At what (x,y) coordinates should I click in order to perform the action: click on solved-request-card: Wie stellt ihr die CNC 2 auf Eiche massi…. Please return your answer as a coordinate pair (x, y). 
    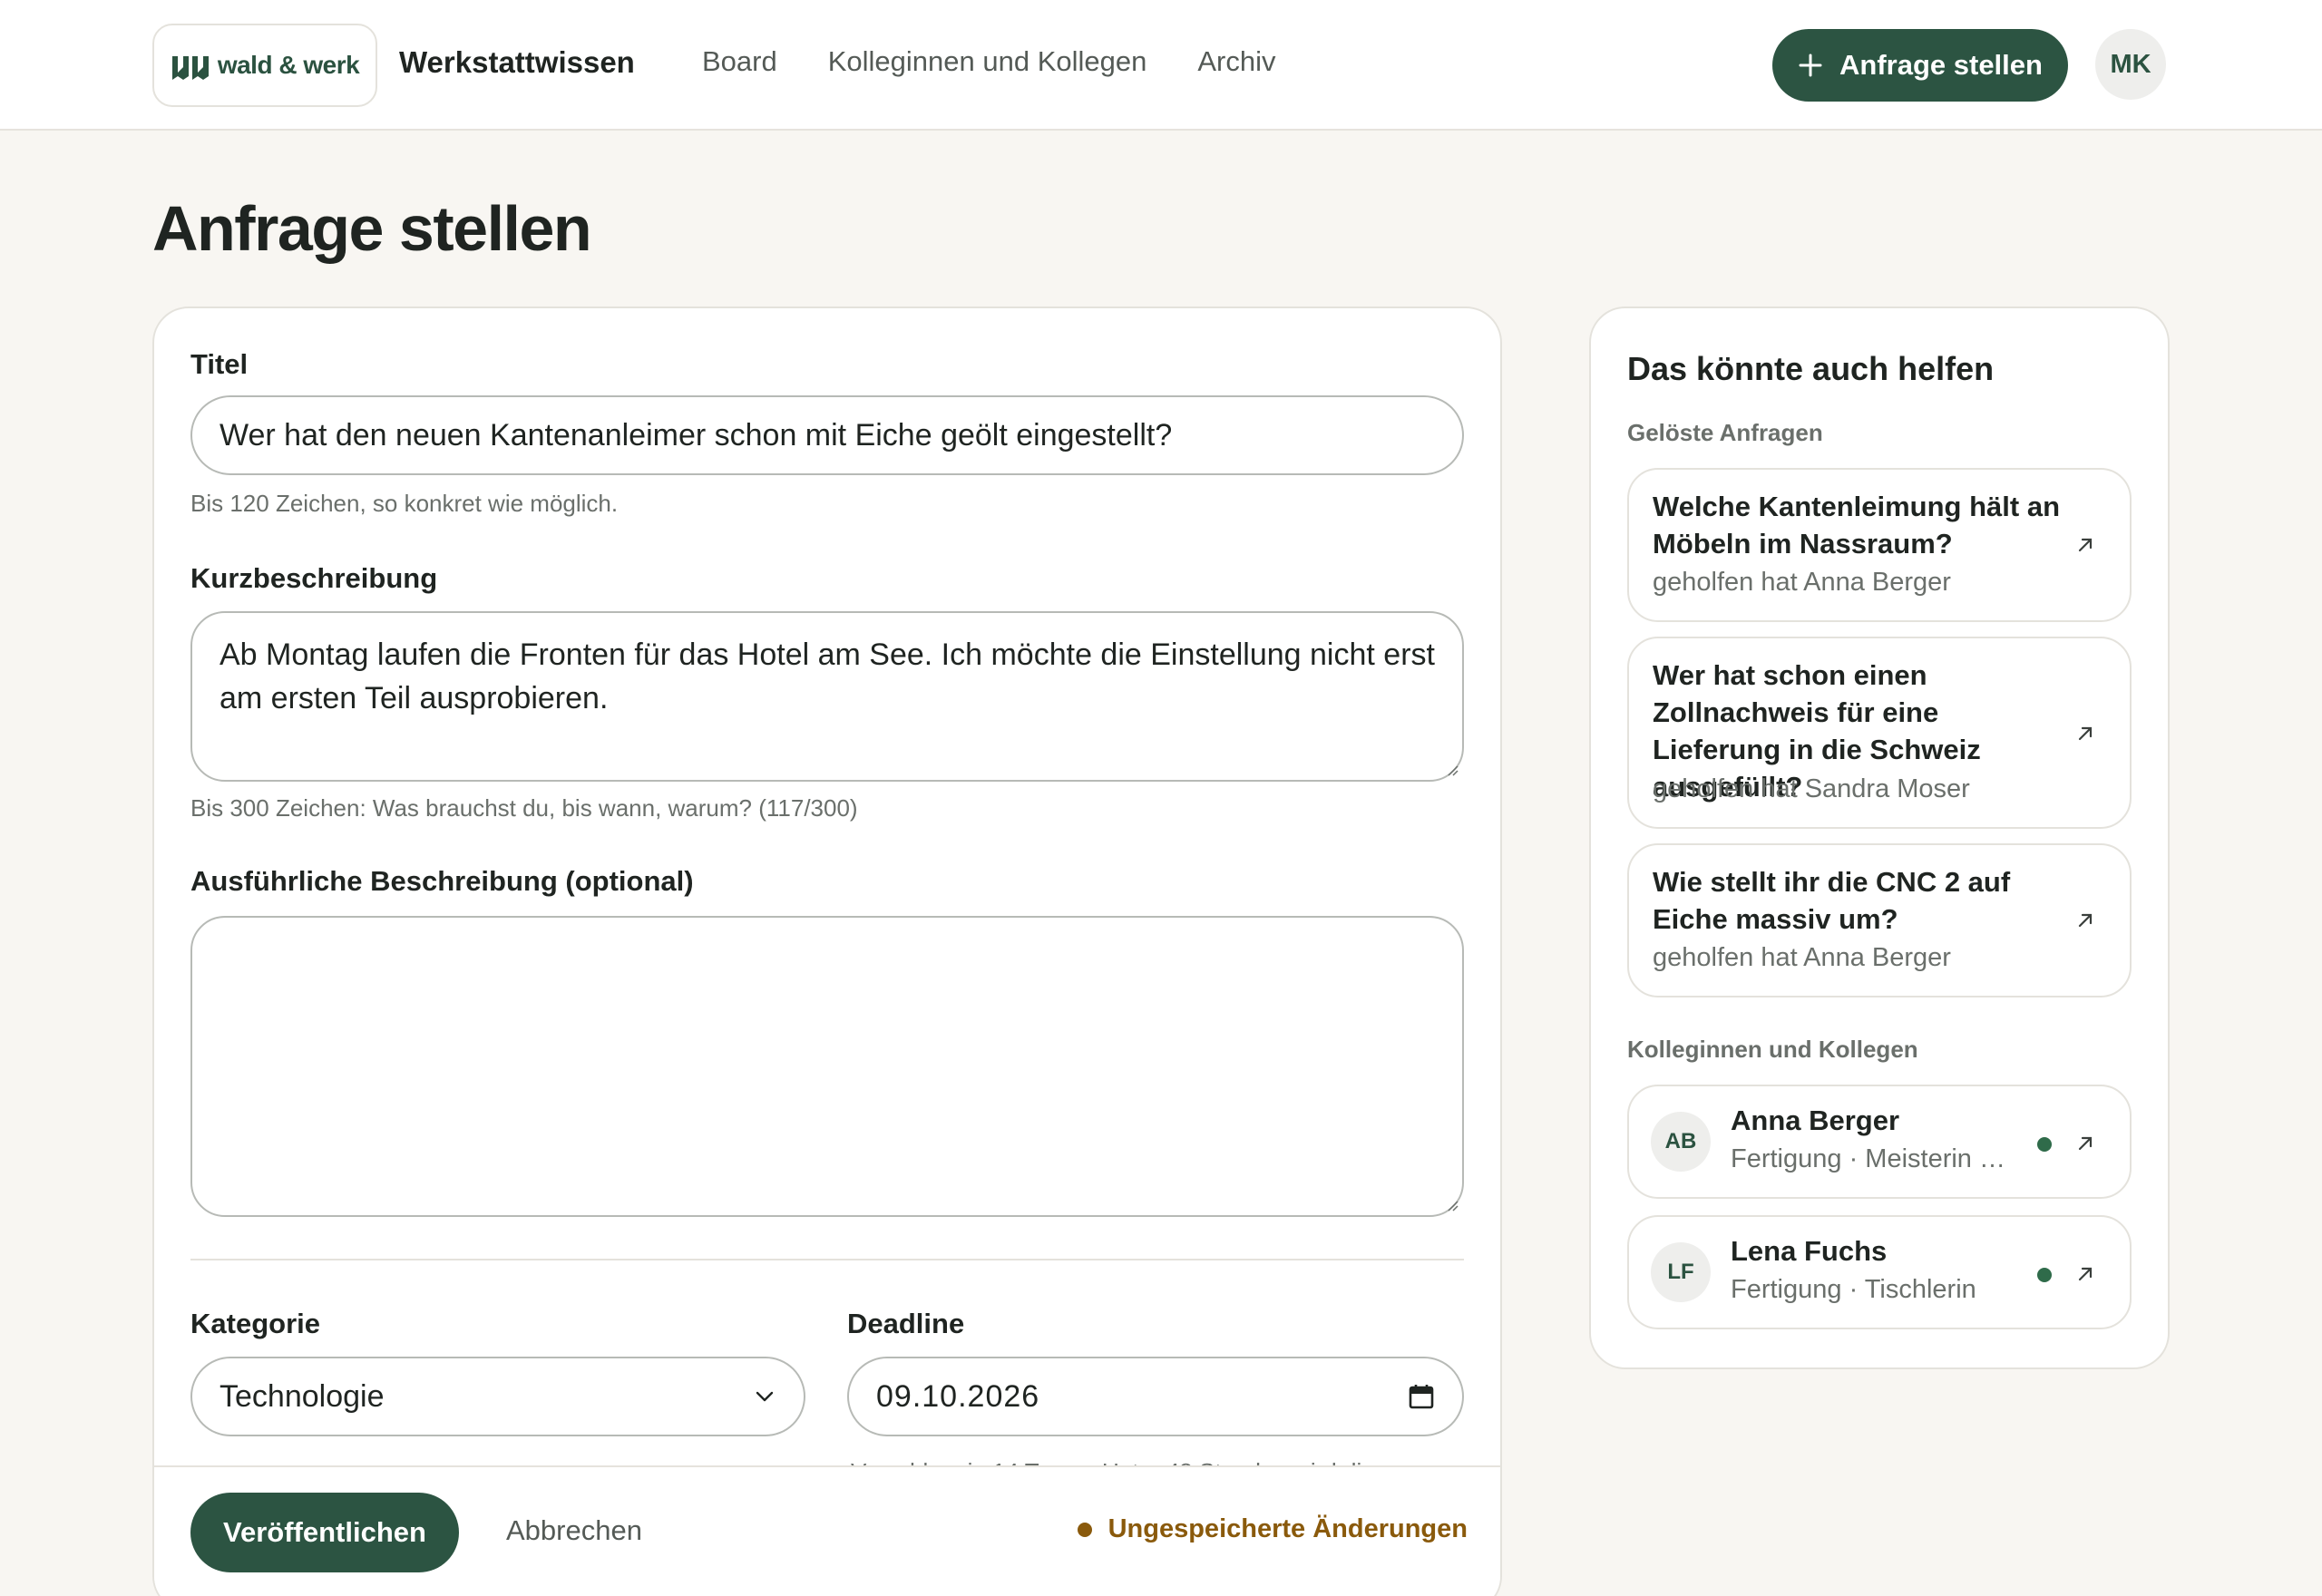
    Looking at the image, I should click on (1879, 920).